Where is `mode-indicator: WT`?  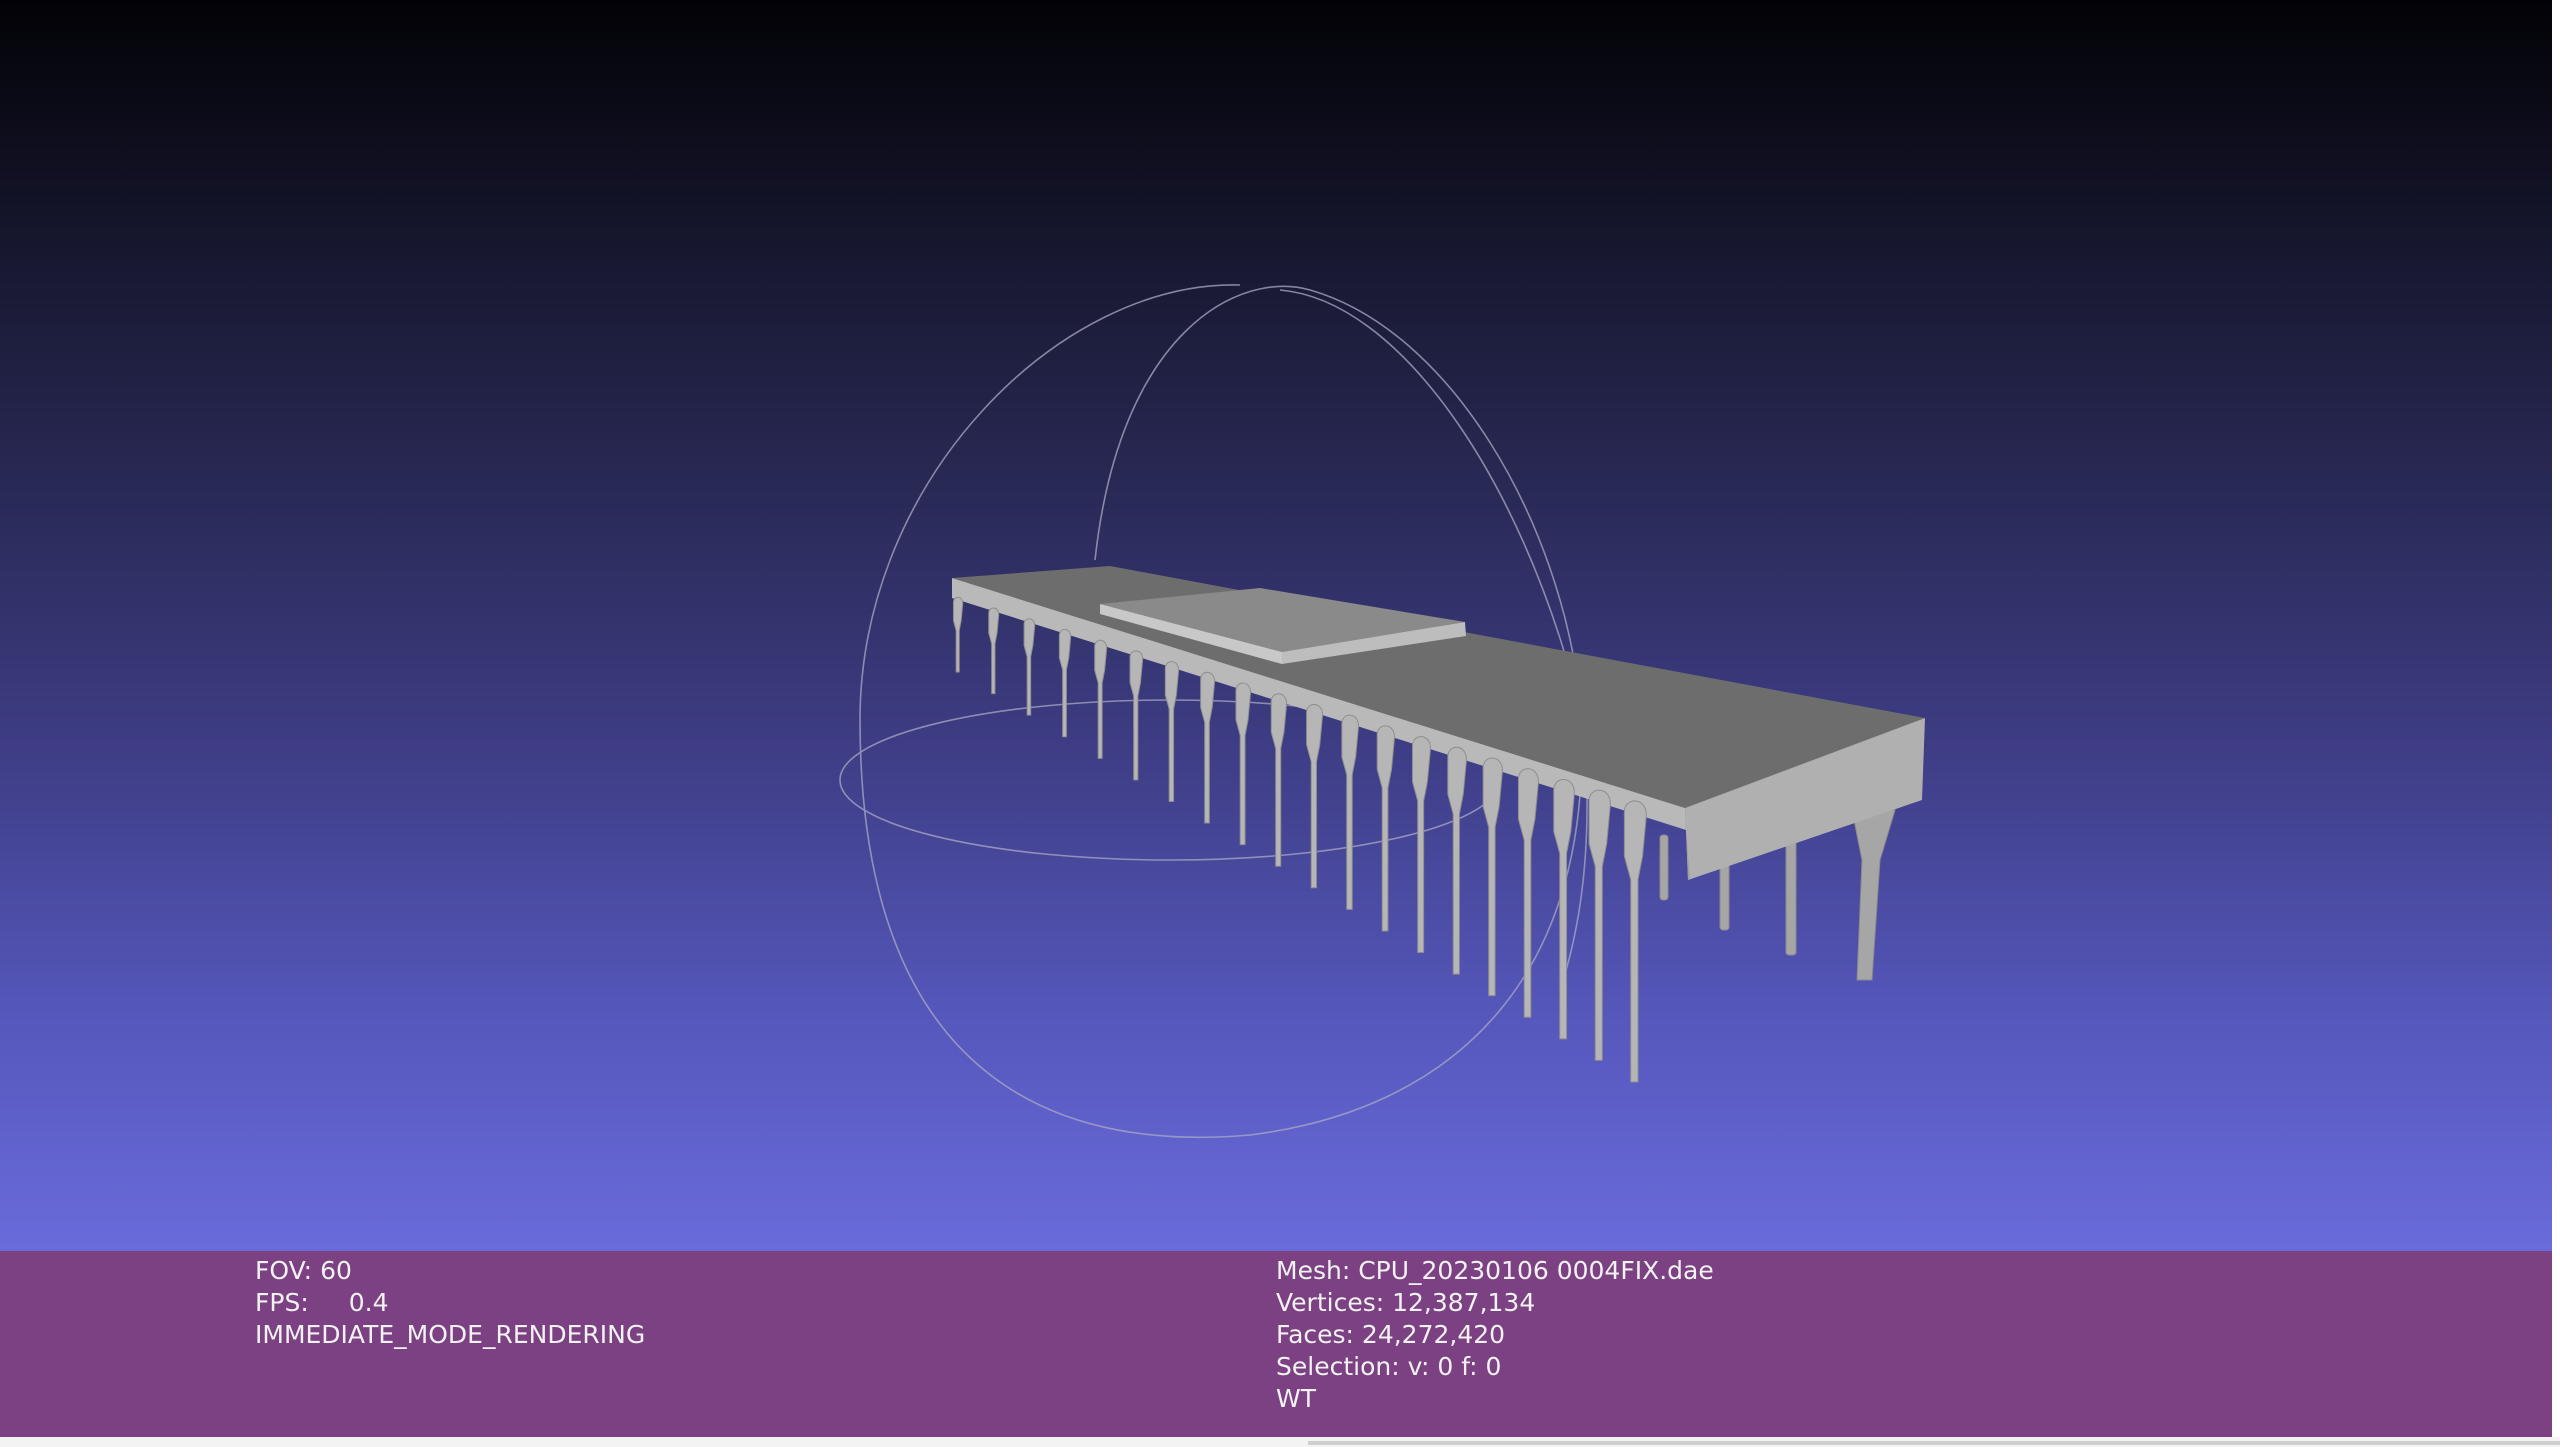
mode-indicator: WT is located at coordinates (1296, 1398).